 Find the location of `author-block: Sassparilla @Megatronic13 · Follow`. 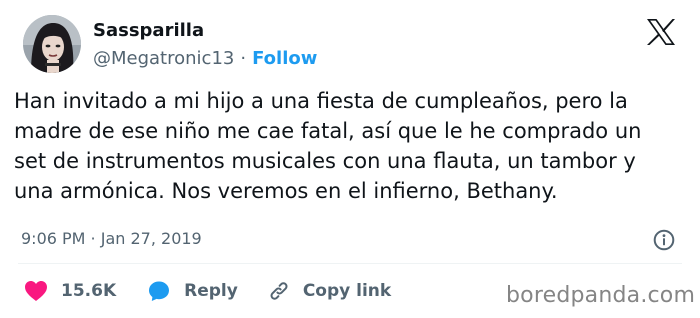

author-block: Sassparilla @Megatronic13 · Follow is located at coordinates (205, 45).